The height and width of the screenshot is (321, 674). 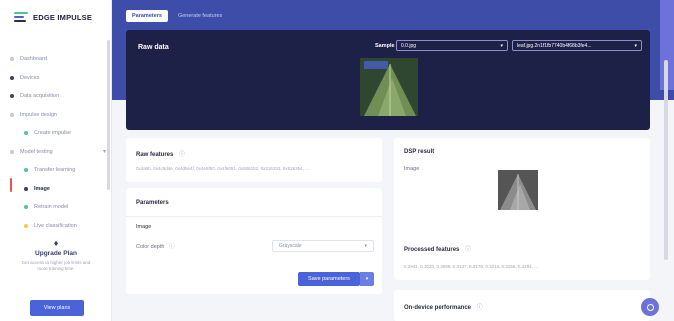 I want to click on tab-generate-features: Generate features, so click(x=200, y=16).